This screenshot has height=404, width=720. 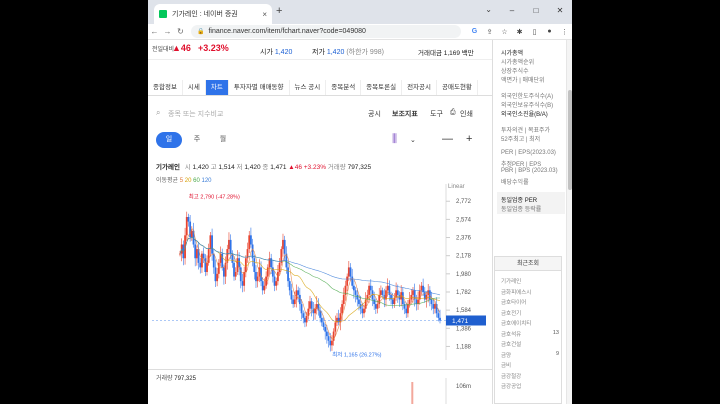 What do you see at coordinates (279, 11) in the screenshot?
I see `new-tab-button: +` at bounding box center [279, 11].